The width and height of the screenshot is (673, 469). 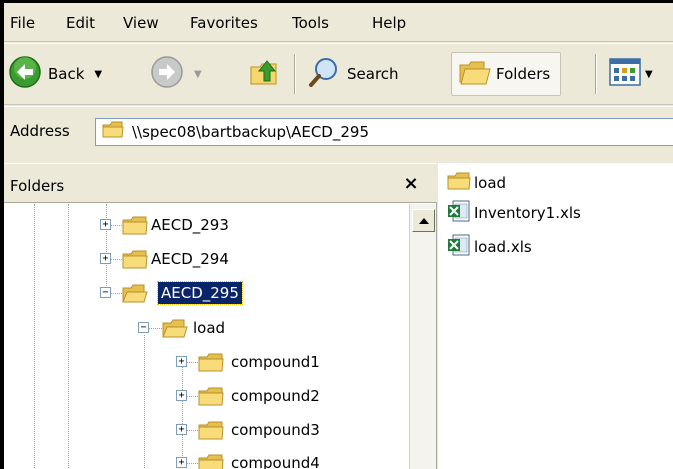 I want to click on folders-pane-header: Folders ×, so click(x=220, y=183).